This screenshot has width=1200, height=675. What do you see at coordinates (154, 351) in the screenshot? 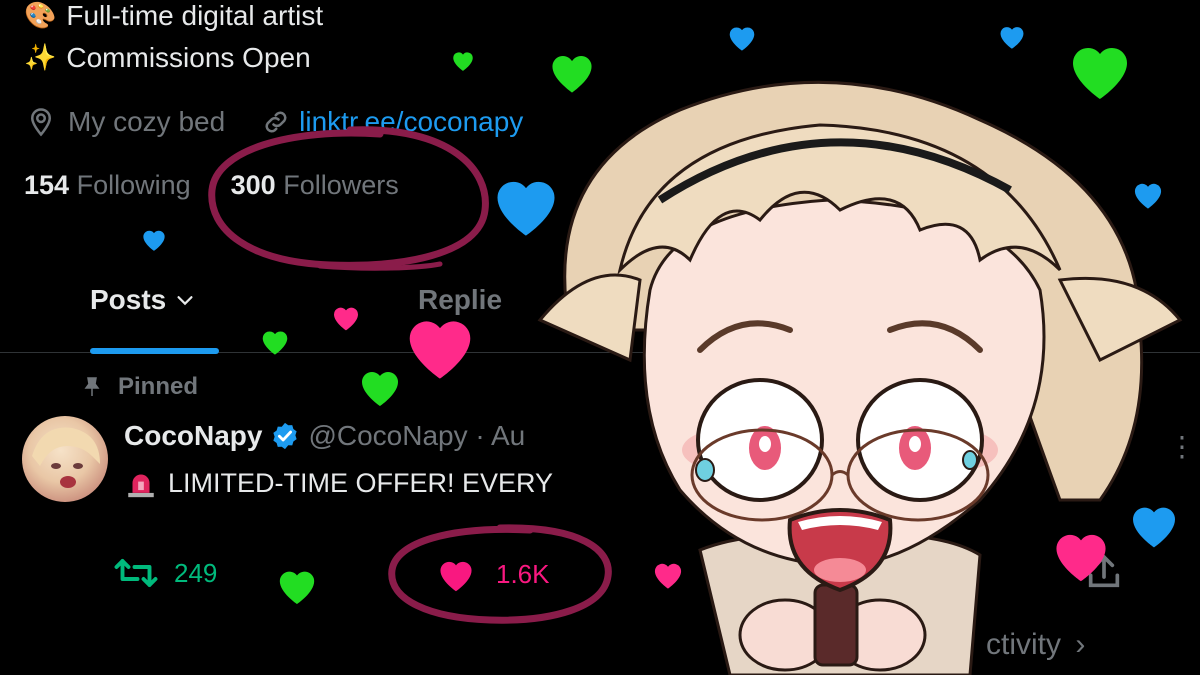
I see `active-tab-indicator` at bounding box center [154, 351].